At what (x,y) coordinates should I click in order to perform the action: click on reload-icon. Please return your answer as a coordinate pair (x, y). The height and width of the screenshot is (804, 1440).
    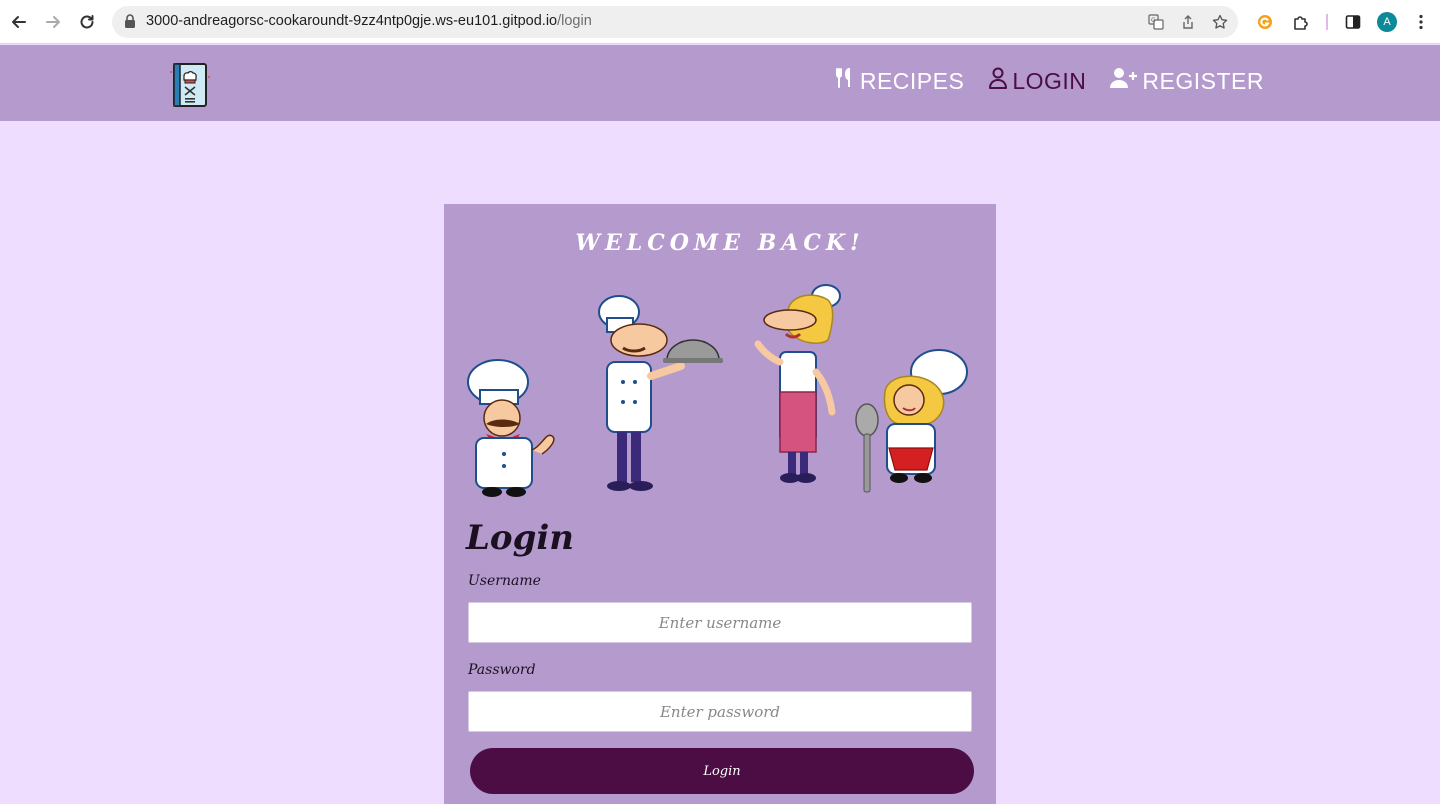
    Looking at the image, I should click on (87, 22).